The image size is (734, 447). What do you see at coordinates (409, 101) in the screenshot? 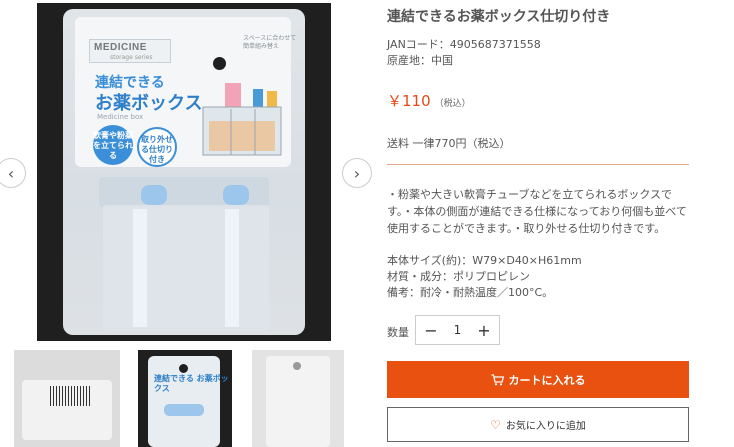
I see `price-value: ￥110` at bounding box center [409, 101].